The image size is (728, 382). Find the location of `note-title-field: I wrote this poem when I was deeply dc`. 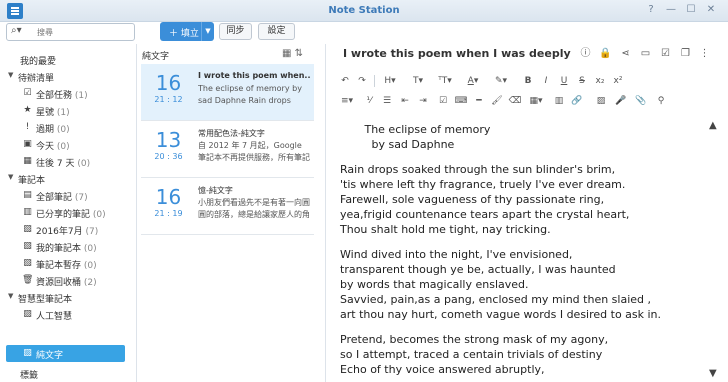

note-title-field: I wrote this poem when I was deeply dc is located at coordinates (457, 53).